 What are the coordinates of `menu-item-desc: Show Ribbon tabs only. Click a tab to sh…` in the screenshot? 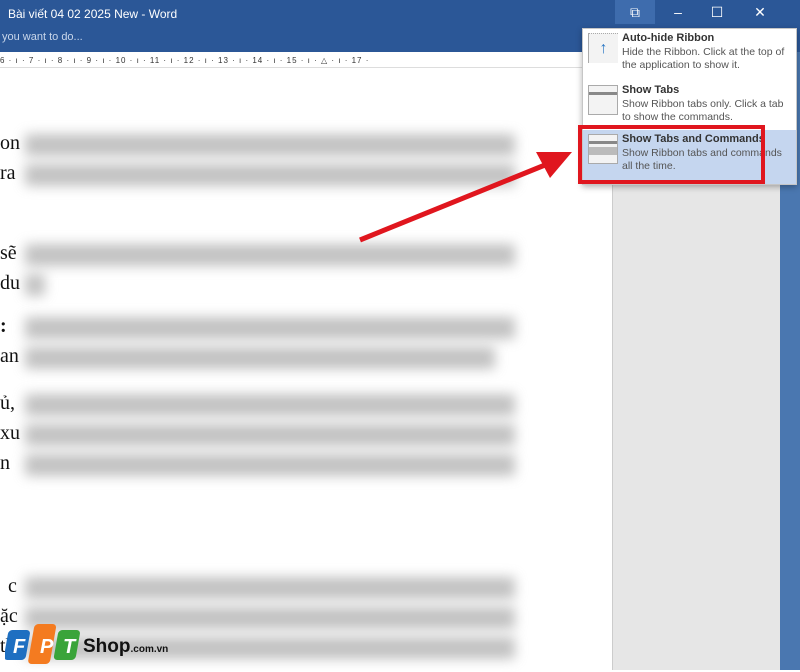 It's located at (703, 110).